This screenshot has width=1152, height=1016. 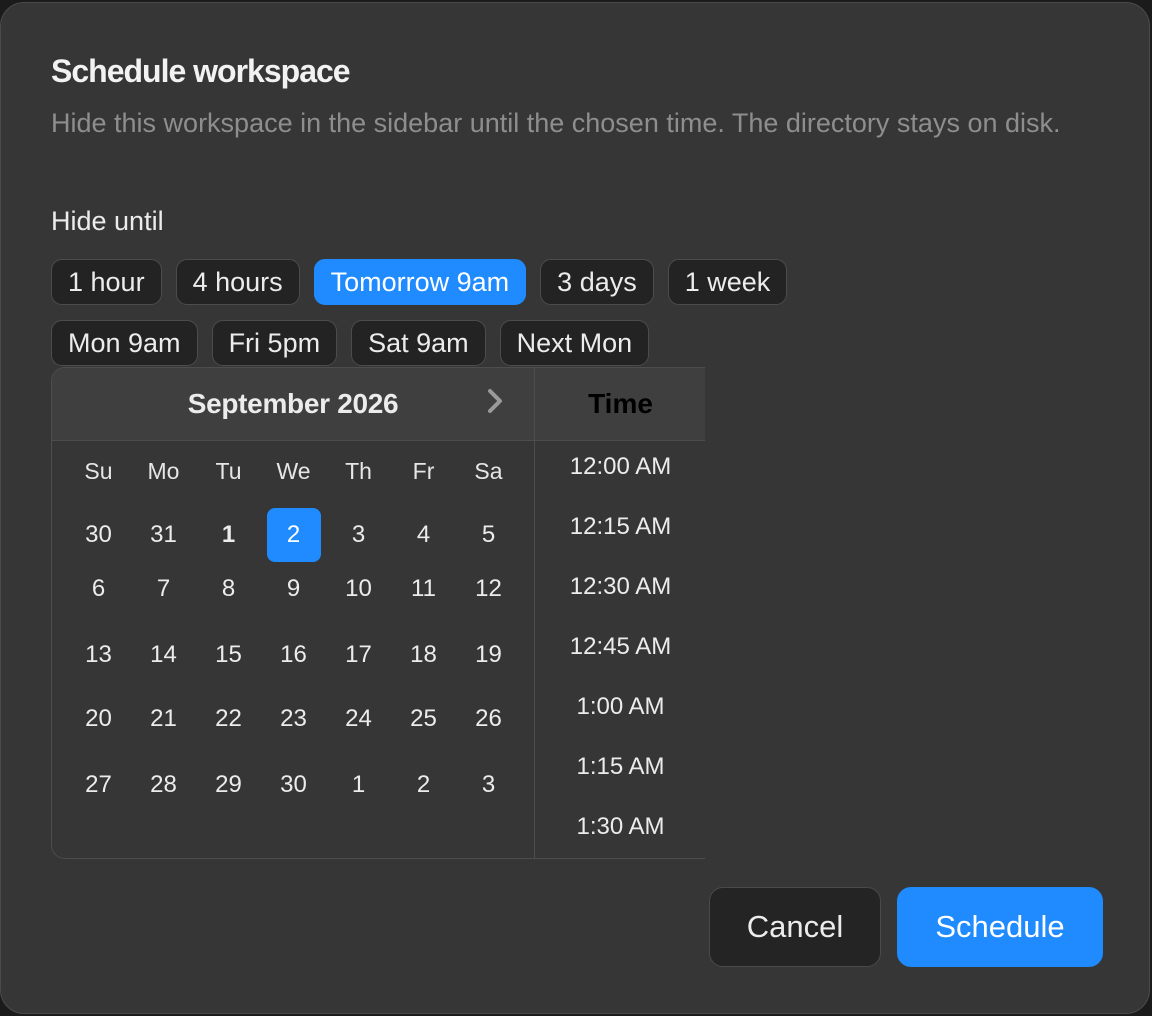 What do you see at coordinates (229, 655) in the screenshot?
I see `calendar-day: 15` at bounding box center [229, 655].